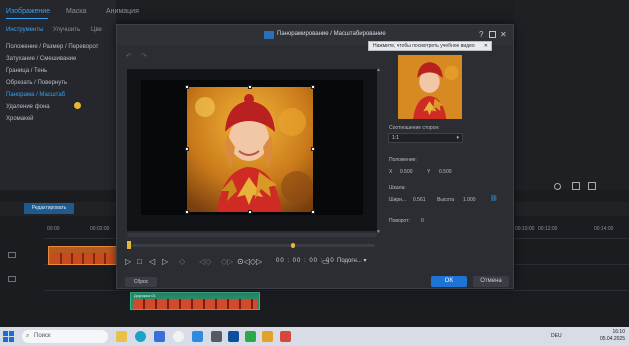 This screenshot has height=346, width=629. Describe the element at coordinates (419, 200) in the screenshot. I see `width-value: 0.561` at that location.